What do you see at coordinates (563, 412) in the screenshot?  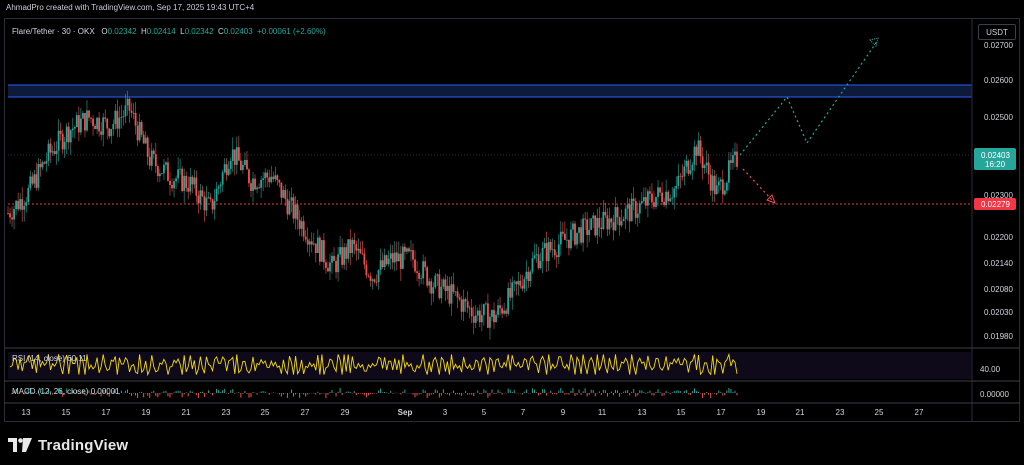 I see `time-tick: 9` at bounding box center [563, 412].